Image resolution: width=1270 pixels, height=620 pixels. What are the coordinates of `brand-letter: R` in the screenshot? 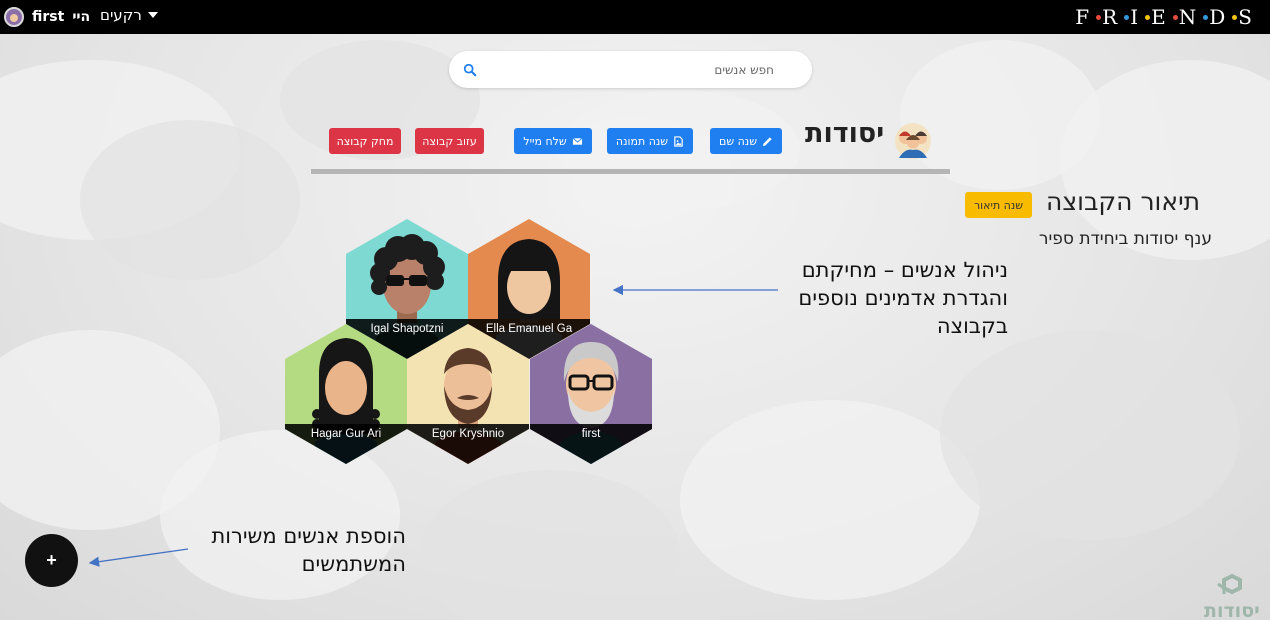 It's located at (1113, 17).